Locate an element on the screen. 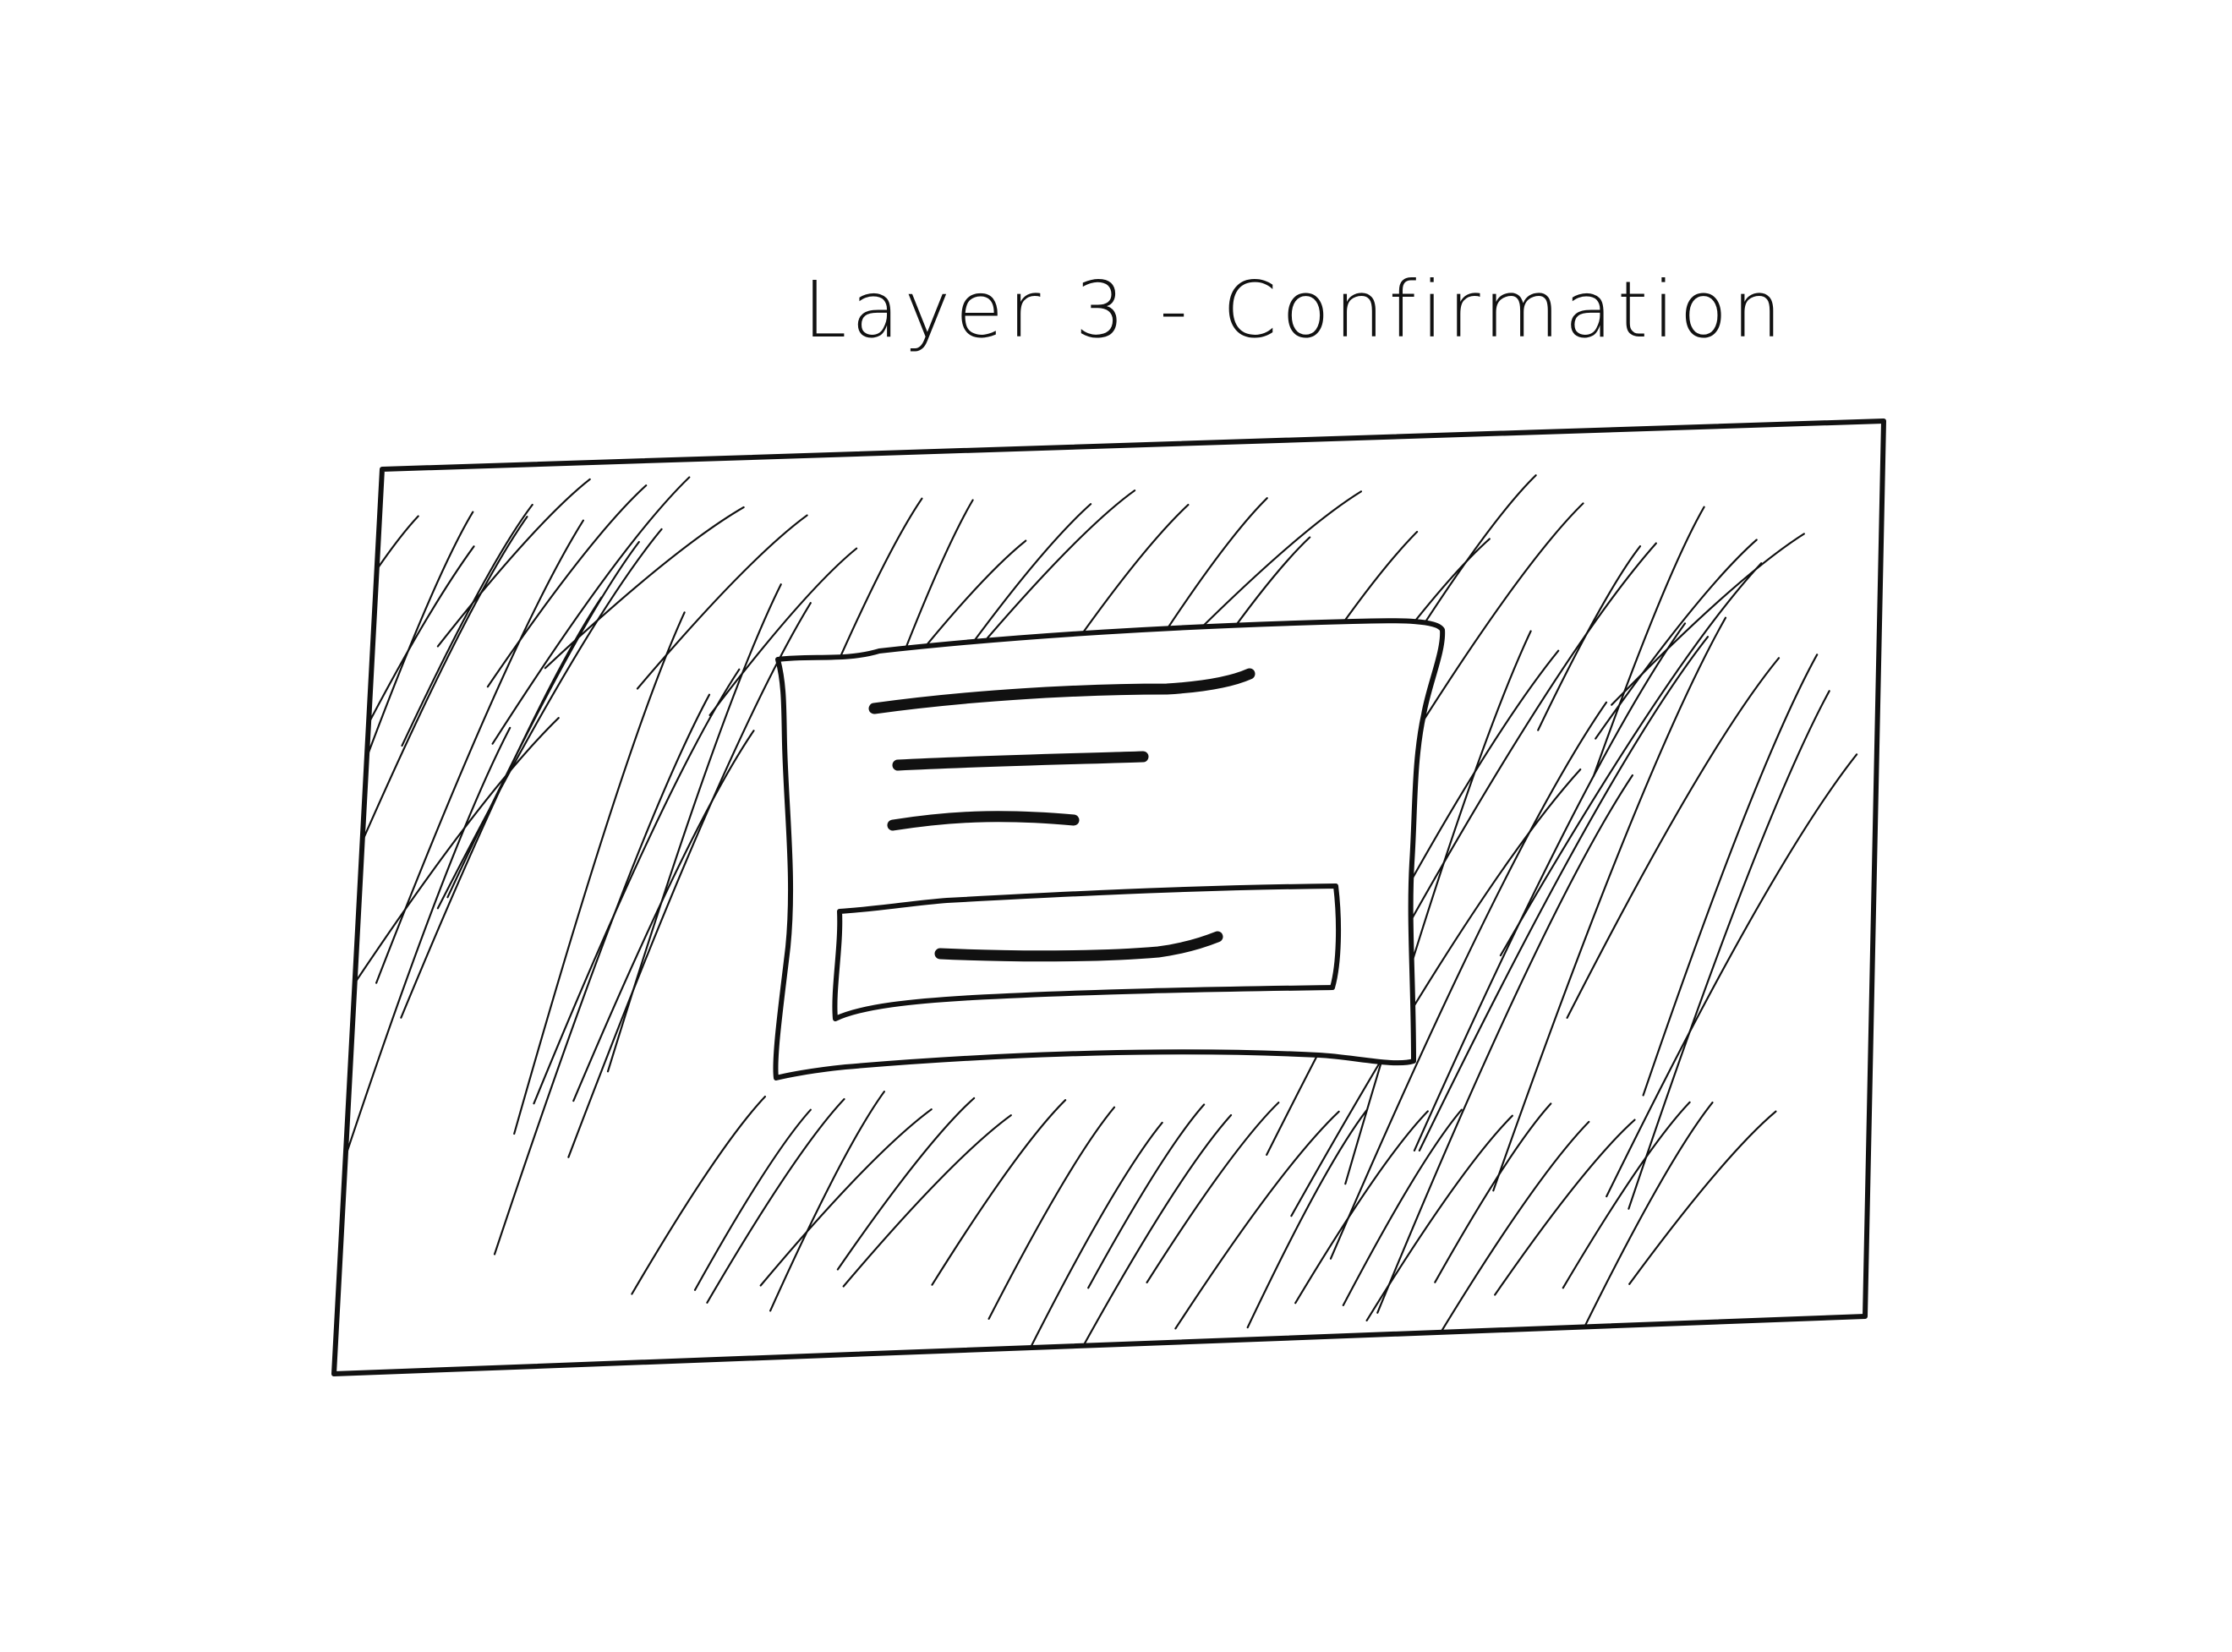 The width and height of the screenshot is (2232, 1652). sketch-title: Layer 3 - Confirmation is located at coordinates (1294, 310).